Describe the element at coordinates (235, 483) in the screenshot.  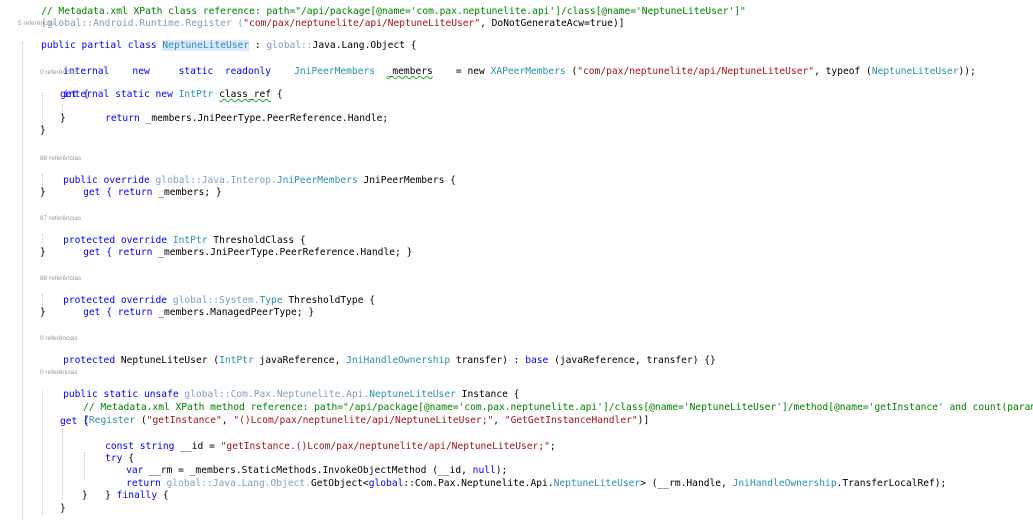
I see `global-qualifier: global::Java.Lang.Object.` at that location.